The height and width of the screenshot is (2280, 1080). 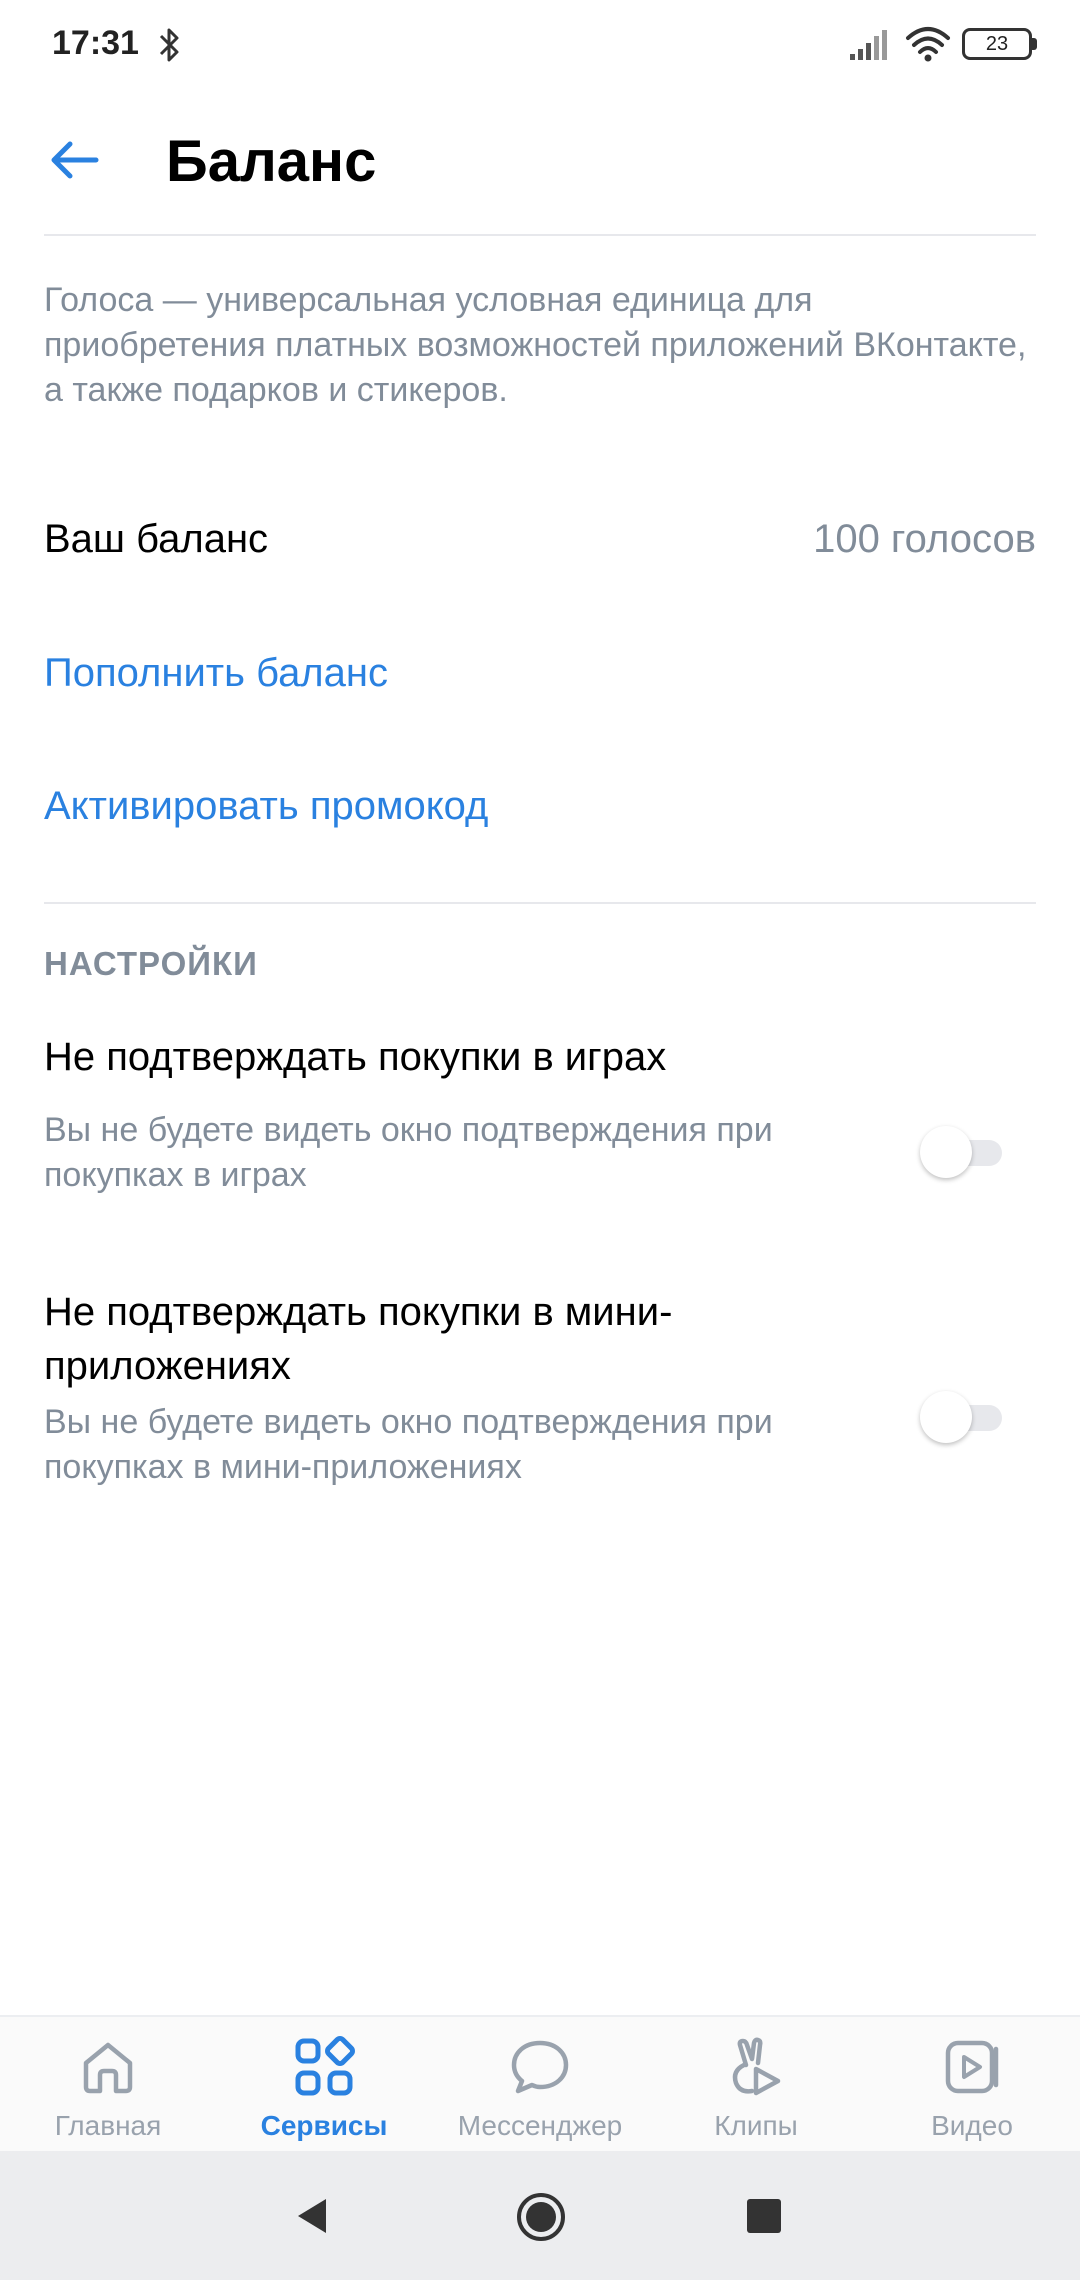 What do you see at coordinates (1034, 44) in the screenshot?
I see `battery-tip` at bounding box center [1034, 44].